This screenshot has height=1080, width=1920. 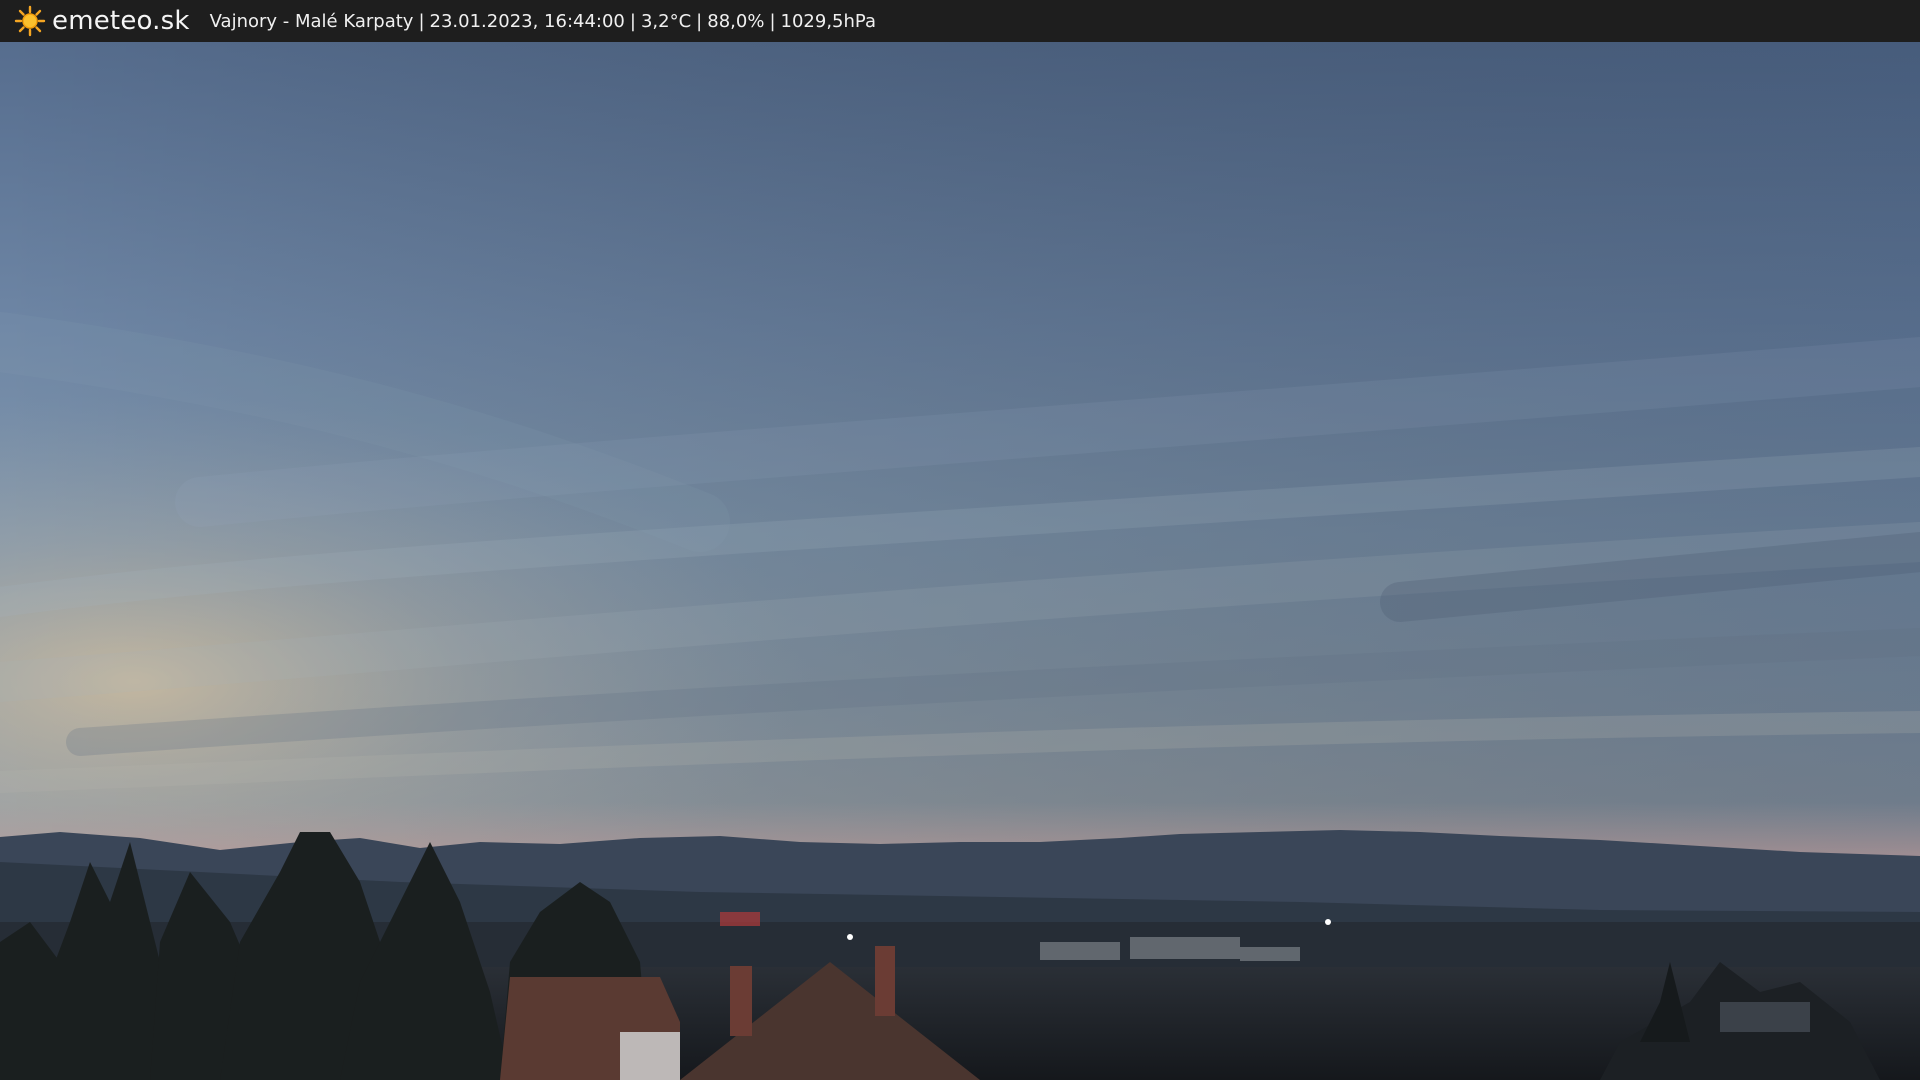 I want to click on location-label: Vajnory - Malé Karpaty, so click(x=311, y=21).